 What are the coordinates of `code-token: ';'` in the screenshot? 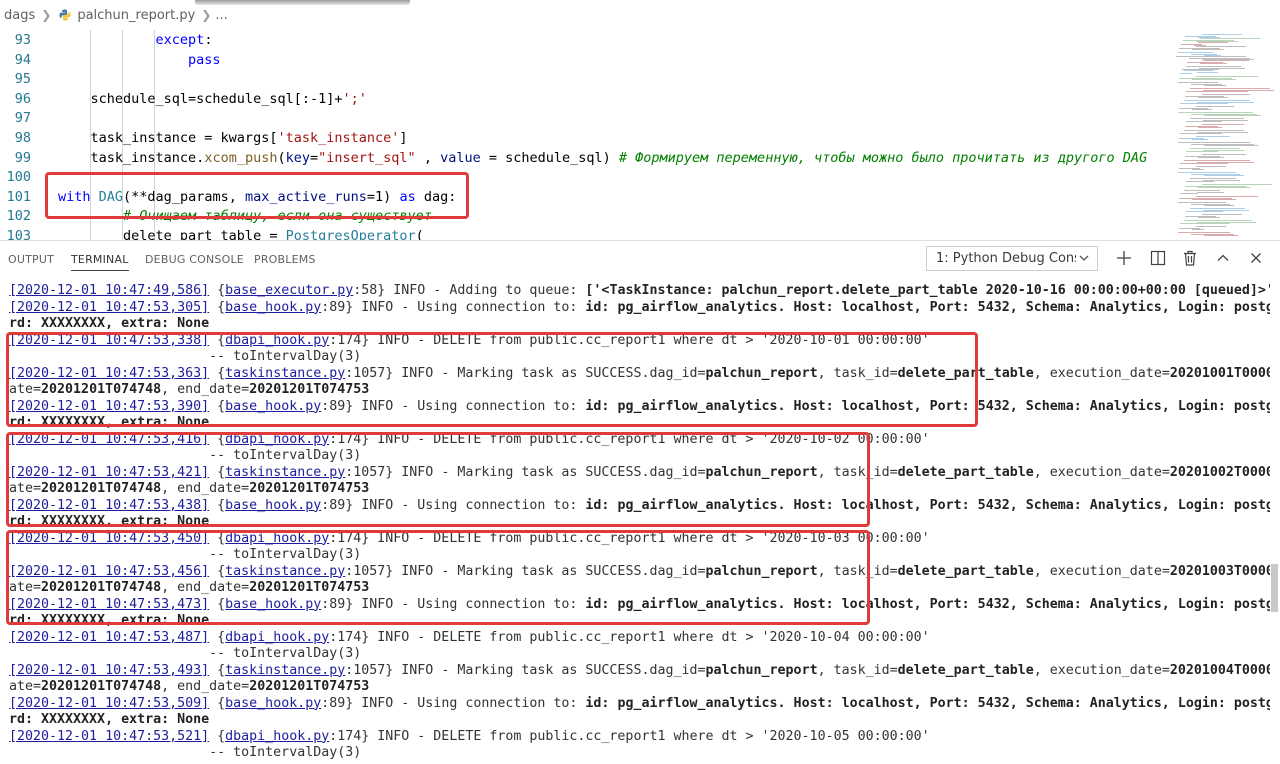 It's located at (354, 98).